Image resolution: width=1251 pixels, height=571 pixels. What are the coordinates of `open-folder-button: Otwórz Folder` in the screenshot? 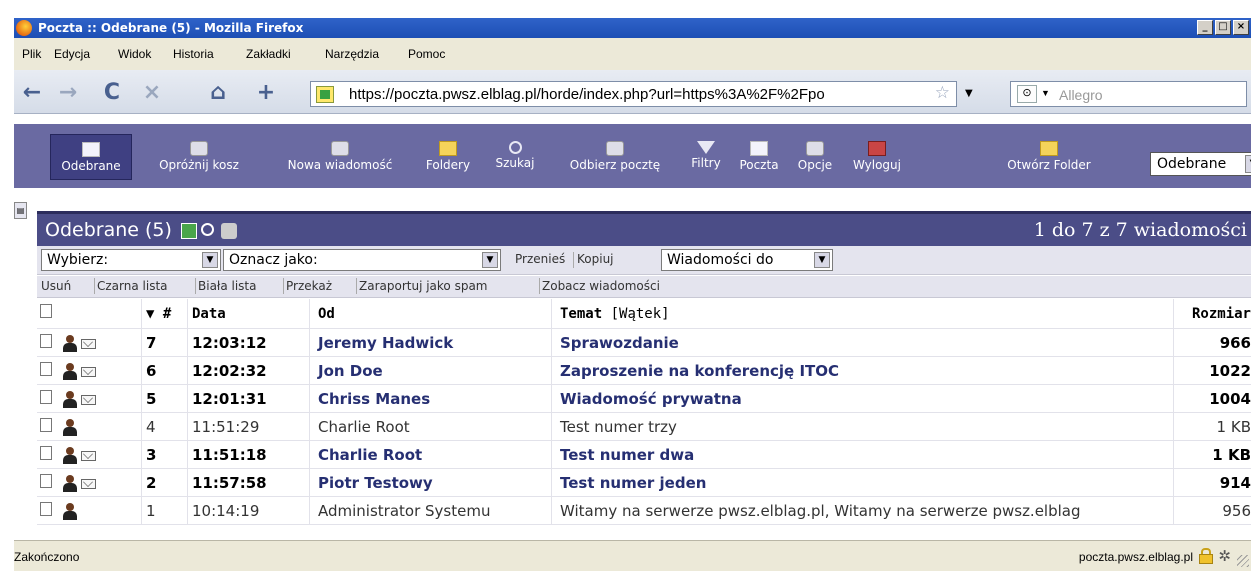 It's located at (1049, 161).